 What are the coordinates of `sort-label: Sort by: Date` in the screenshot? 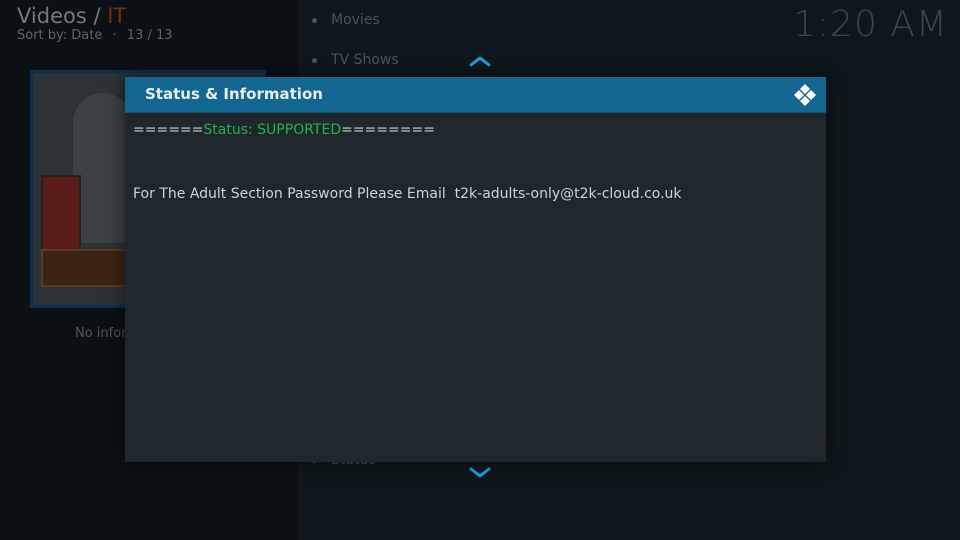 It's located at (60, 35).